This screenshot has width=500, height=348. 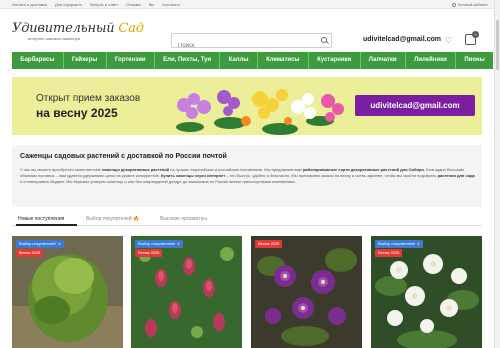 I want to click on active-tab-indicator, so click(x=46, y=225).